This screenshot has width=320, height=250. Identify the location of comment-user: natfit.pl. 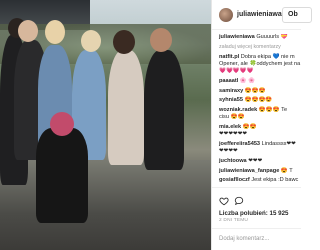
(229, 57).